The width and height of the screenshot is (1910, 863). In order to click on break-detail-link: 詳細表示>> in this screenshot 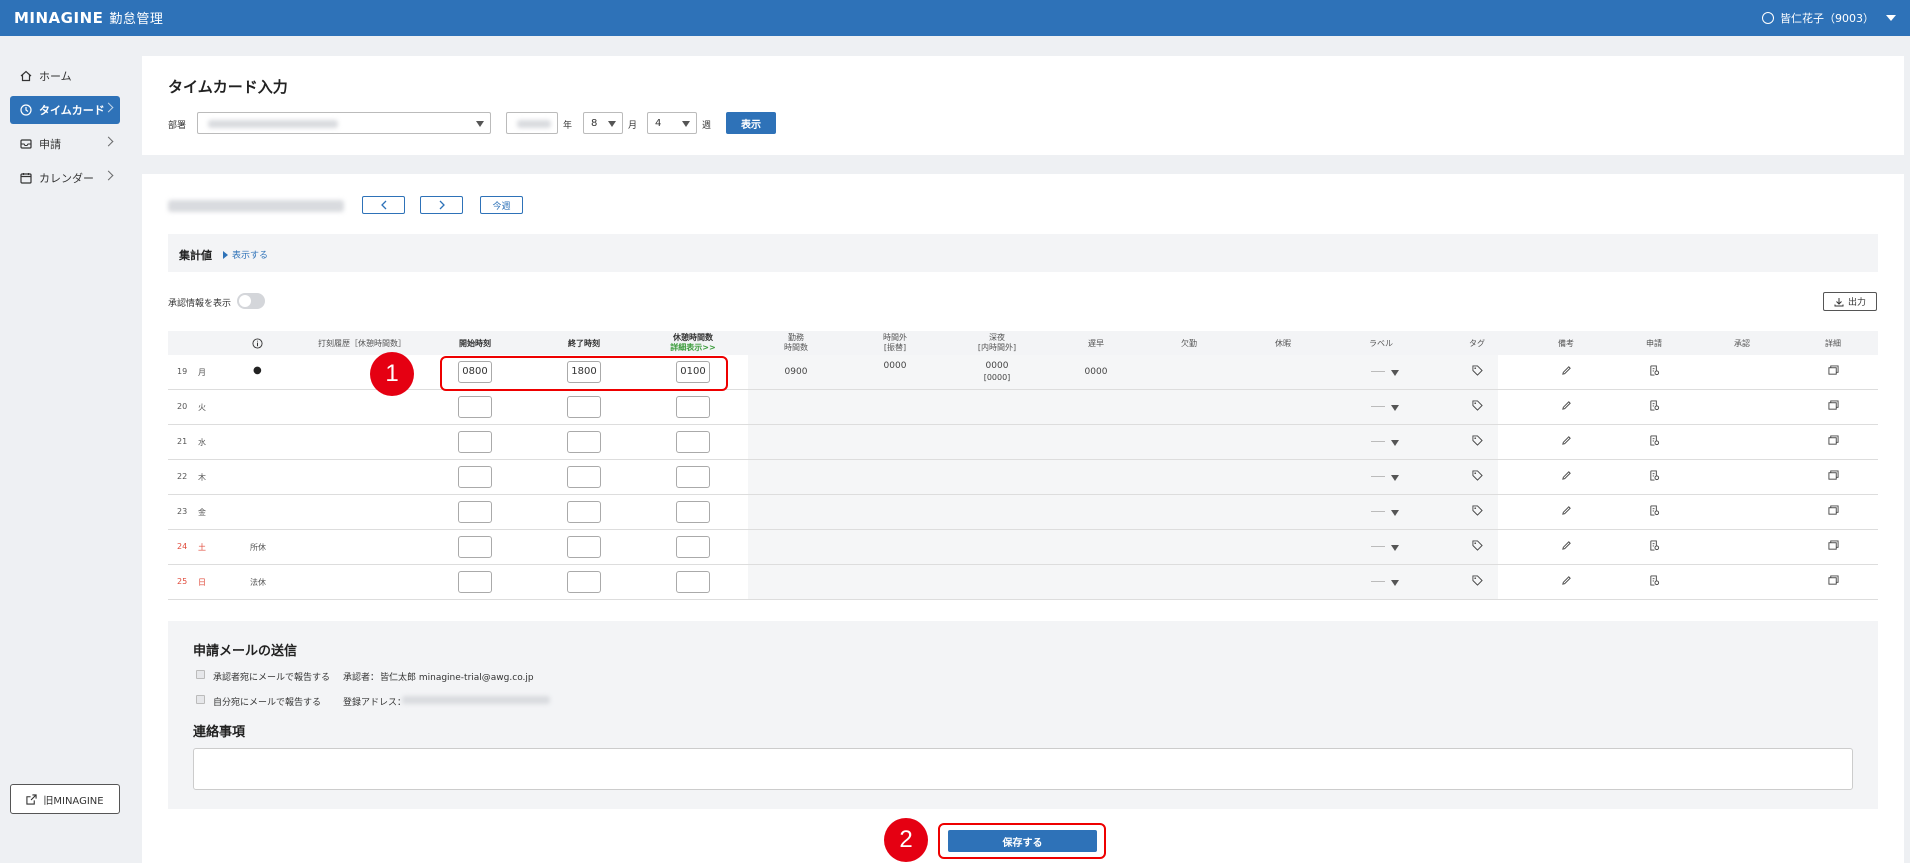, I will do `click(692, 347)`.